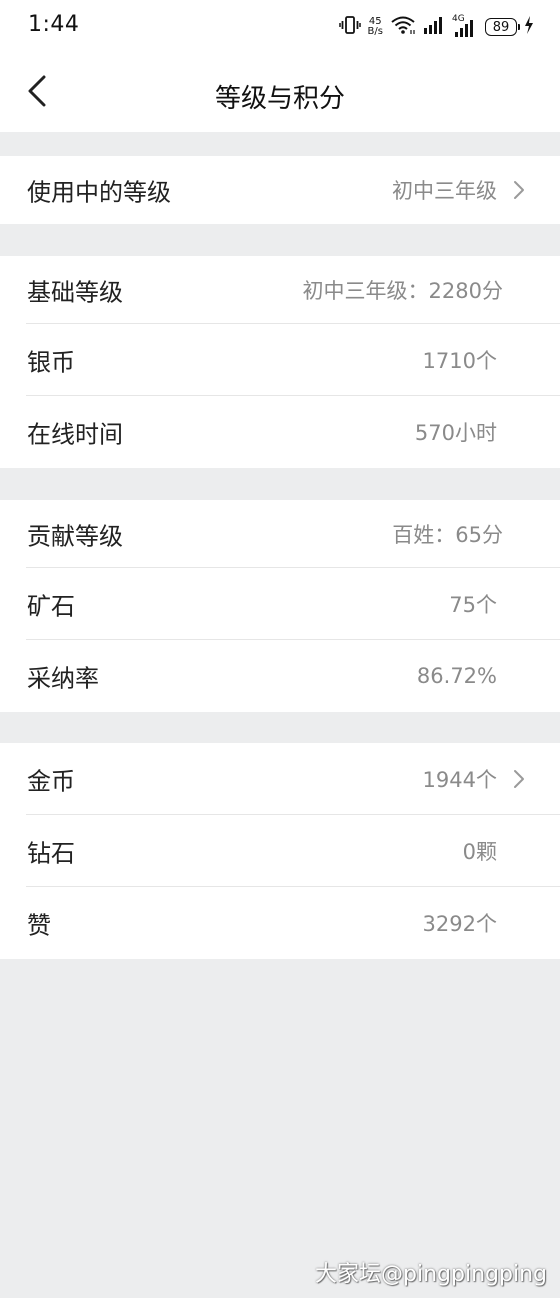 Image resolution: width=560 pixels, height=1298 pixels. I want to click on online-time-label: 在线时间, so click(75, 434).